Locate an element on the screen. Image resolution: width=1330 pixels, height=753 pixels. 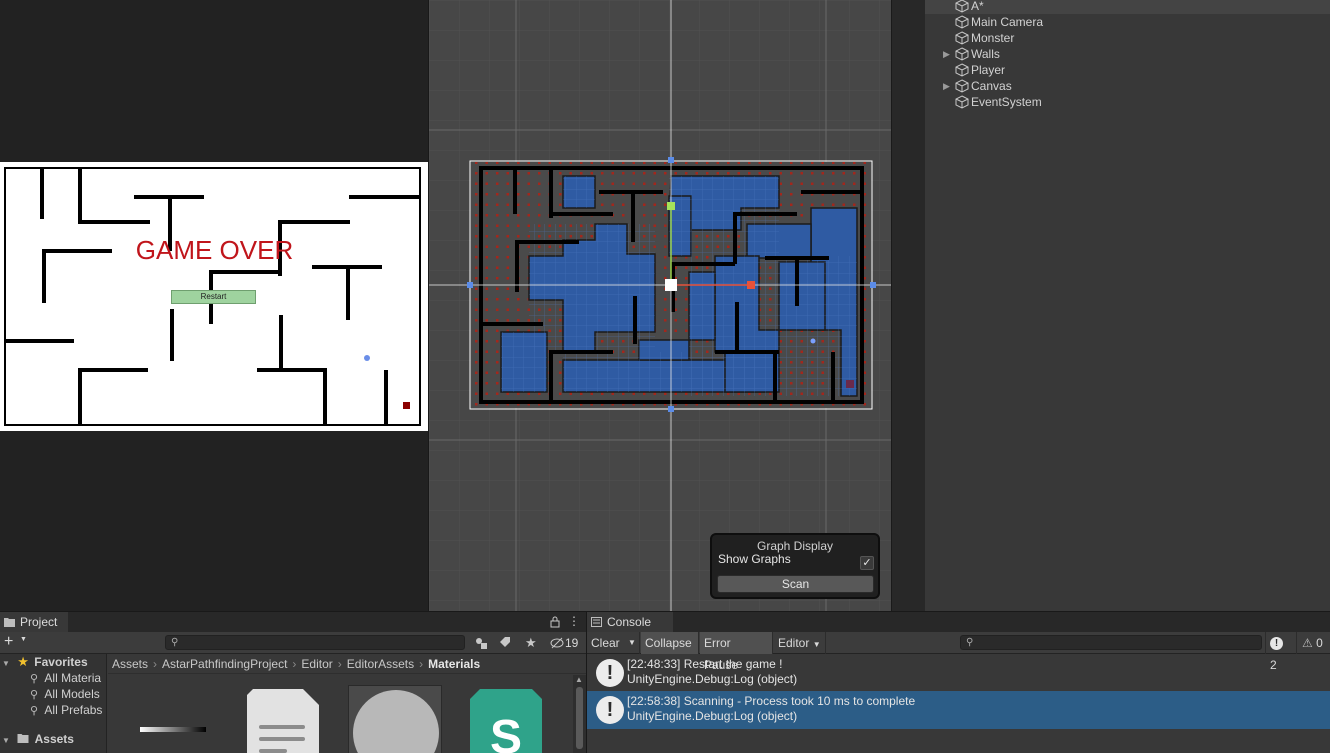
game-maze: GAME OVER Restart is located at coordinates (212, 296).